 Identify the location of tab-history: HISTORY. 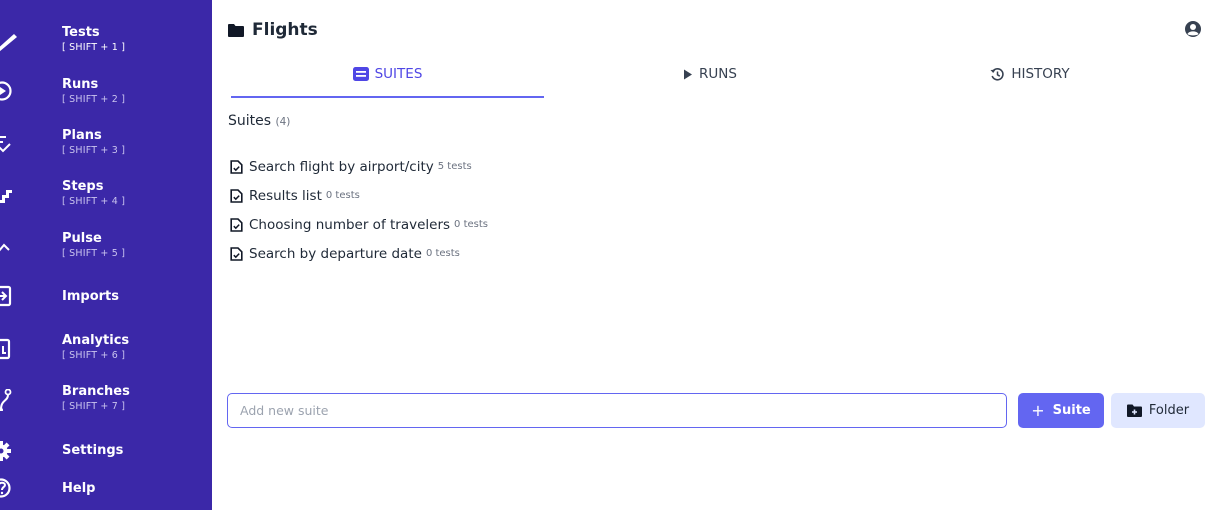
(1030, 79).